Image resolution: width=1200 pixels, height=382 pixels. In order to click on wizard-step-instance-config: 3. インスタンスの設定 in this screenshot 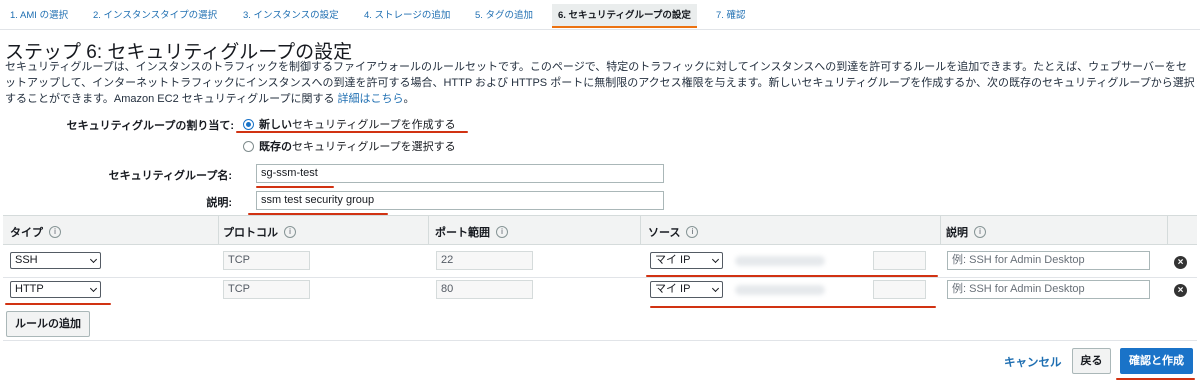, I will do `click(291, 16)`.